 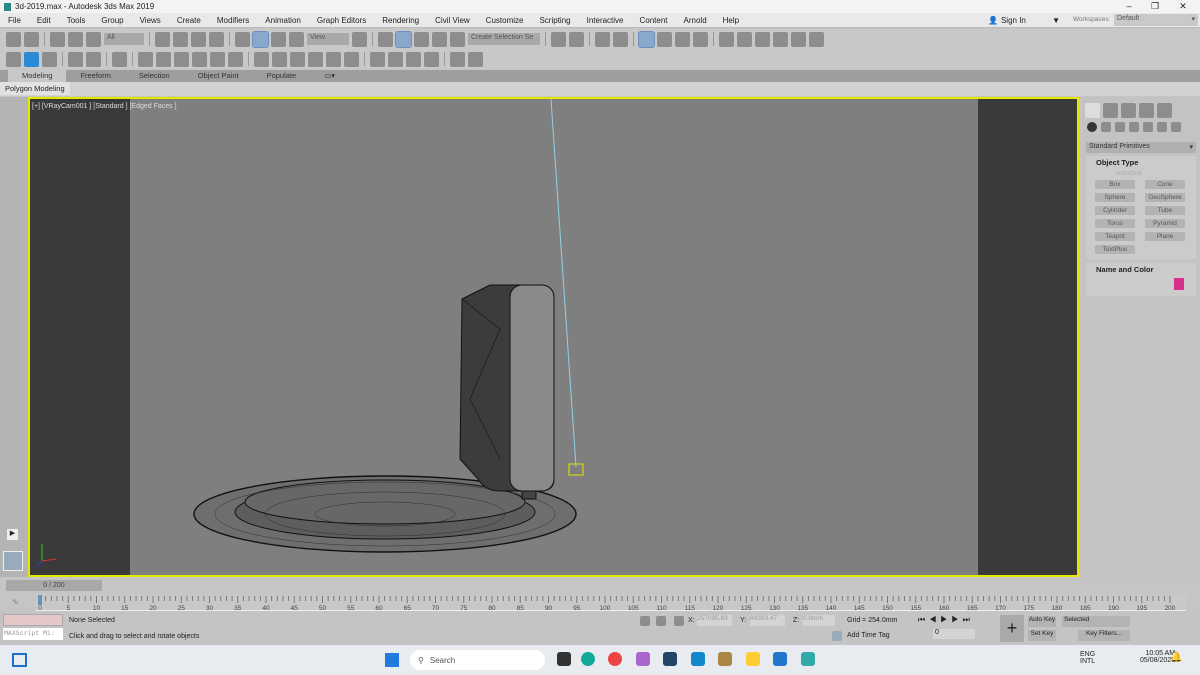 I want to click on create-cylinder-button: Cylinder, so click(x=1115, y=210).